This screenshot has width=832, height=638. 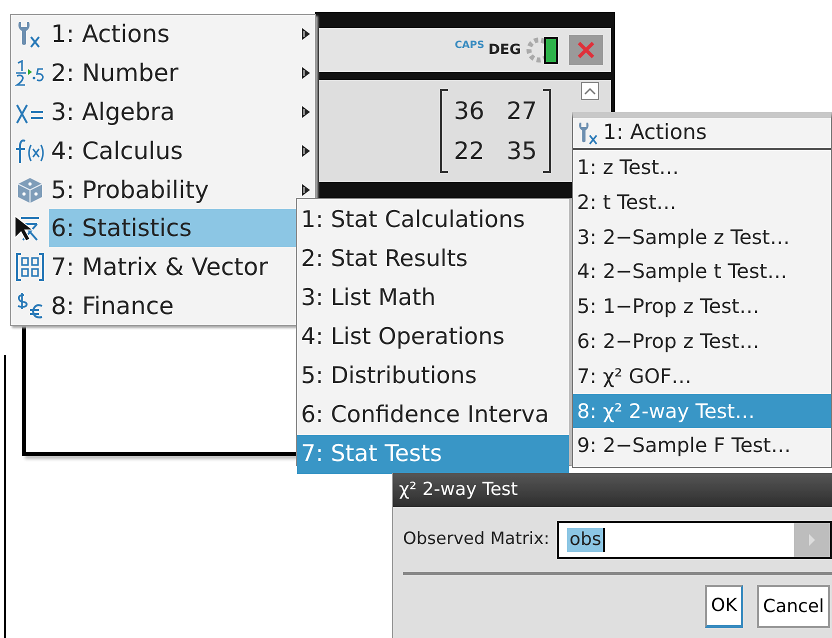 I want to click on currency-icon, so click(x=30, y=306).